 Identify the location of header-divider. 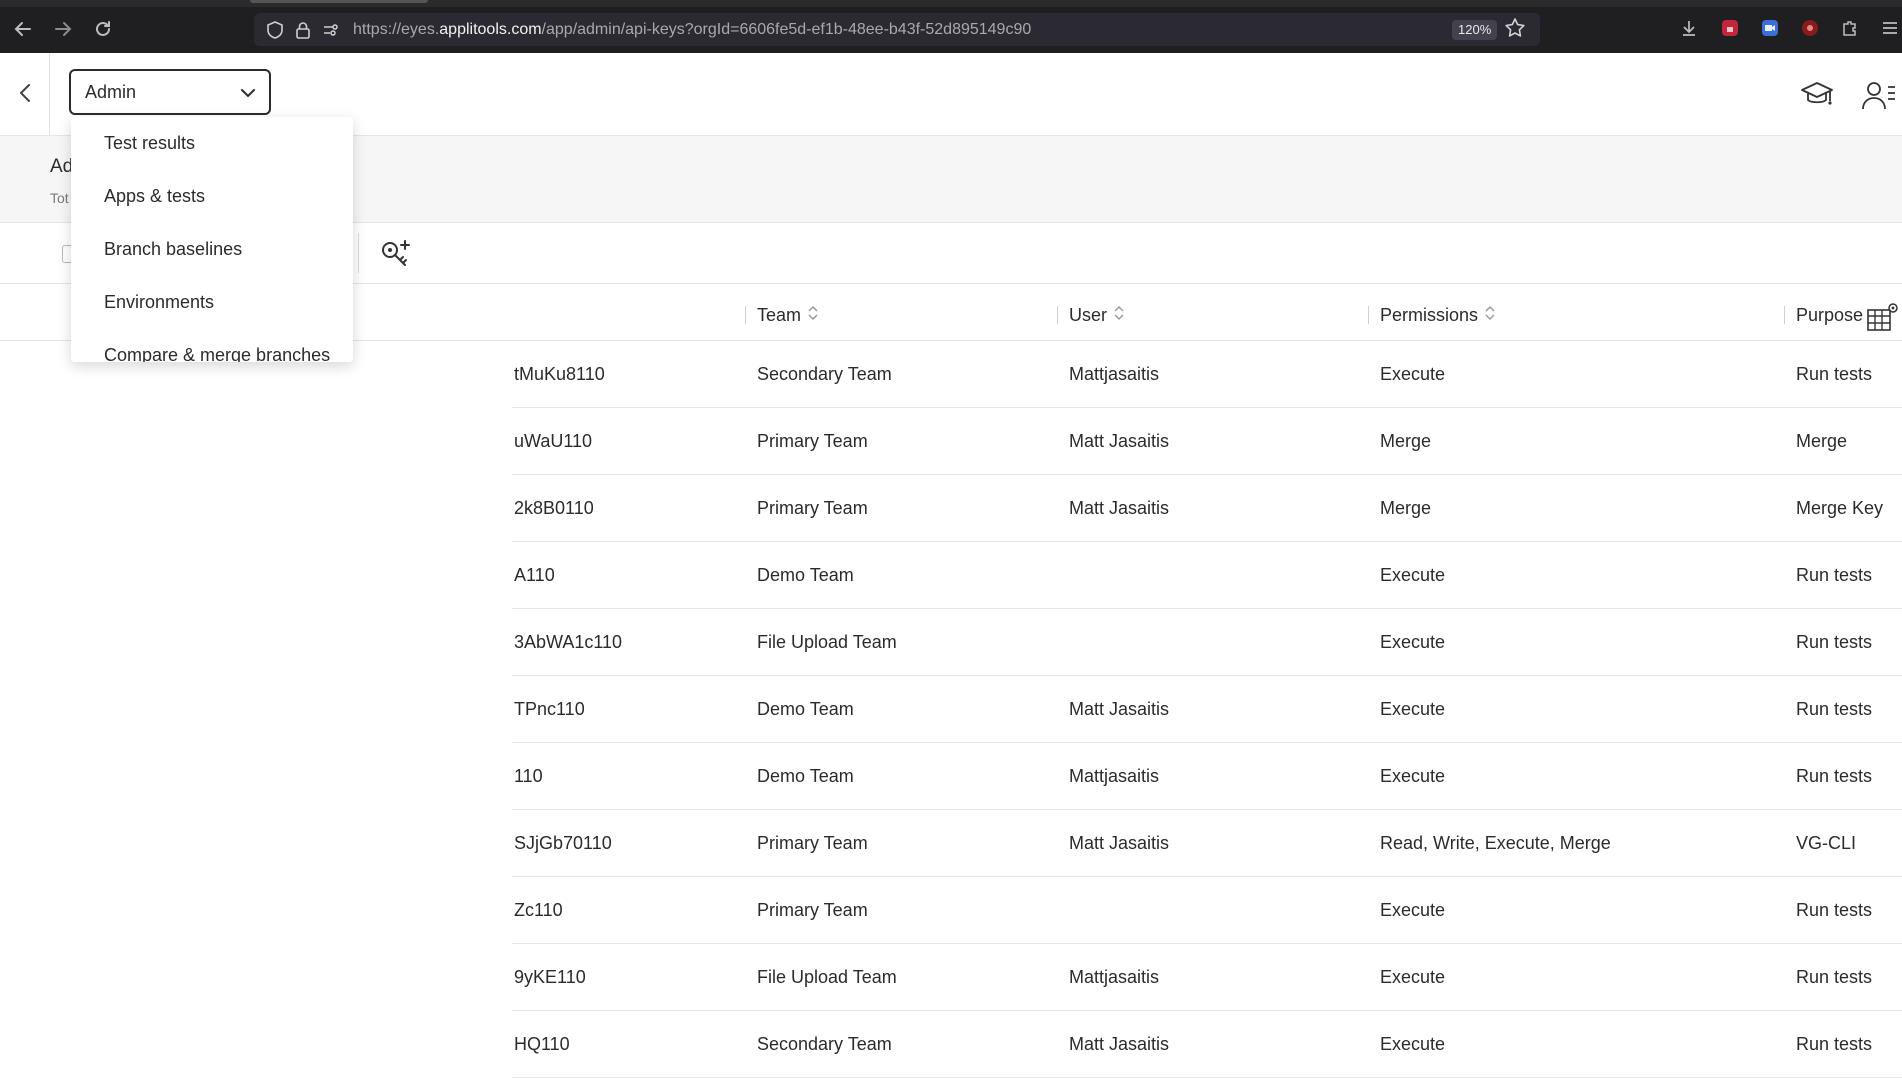
(49, 94).